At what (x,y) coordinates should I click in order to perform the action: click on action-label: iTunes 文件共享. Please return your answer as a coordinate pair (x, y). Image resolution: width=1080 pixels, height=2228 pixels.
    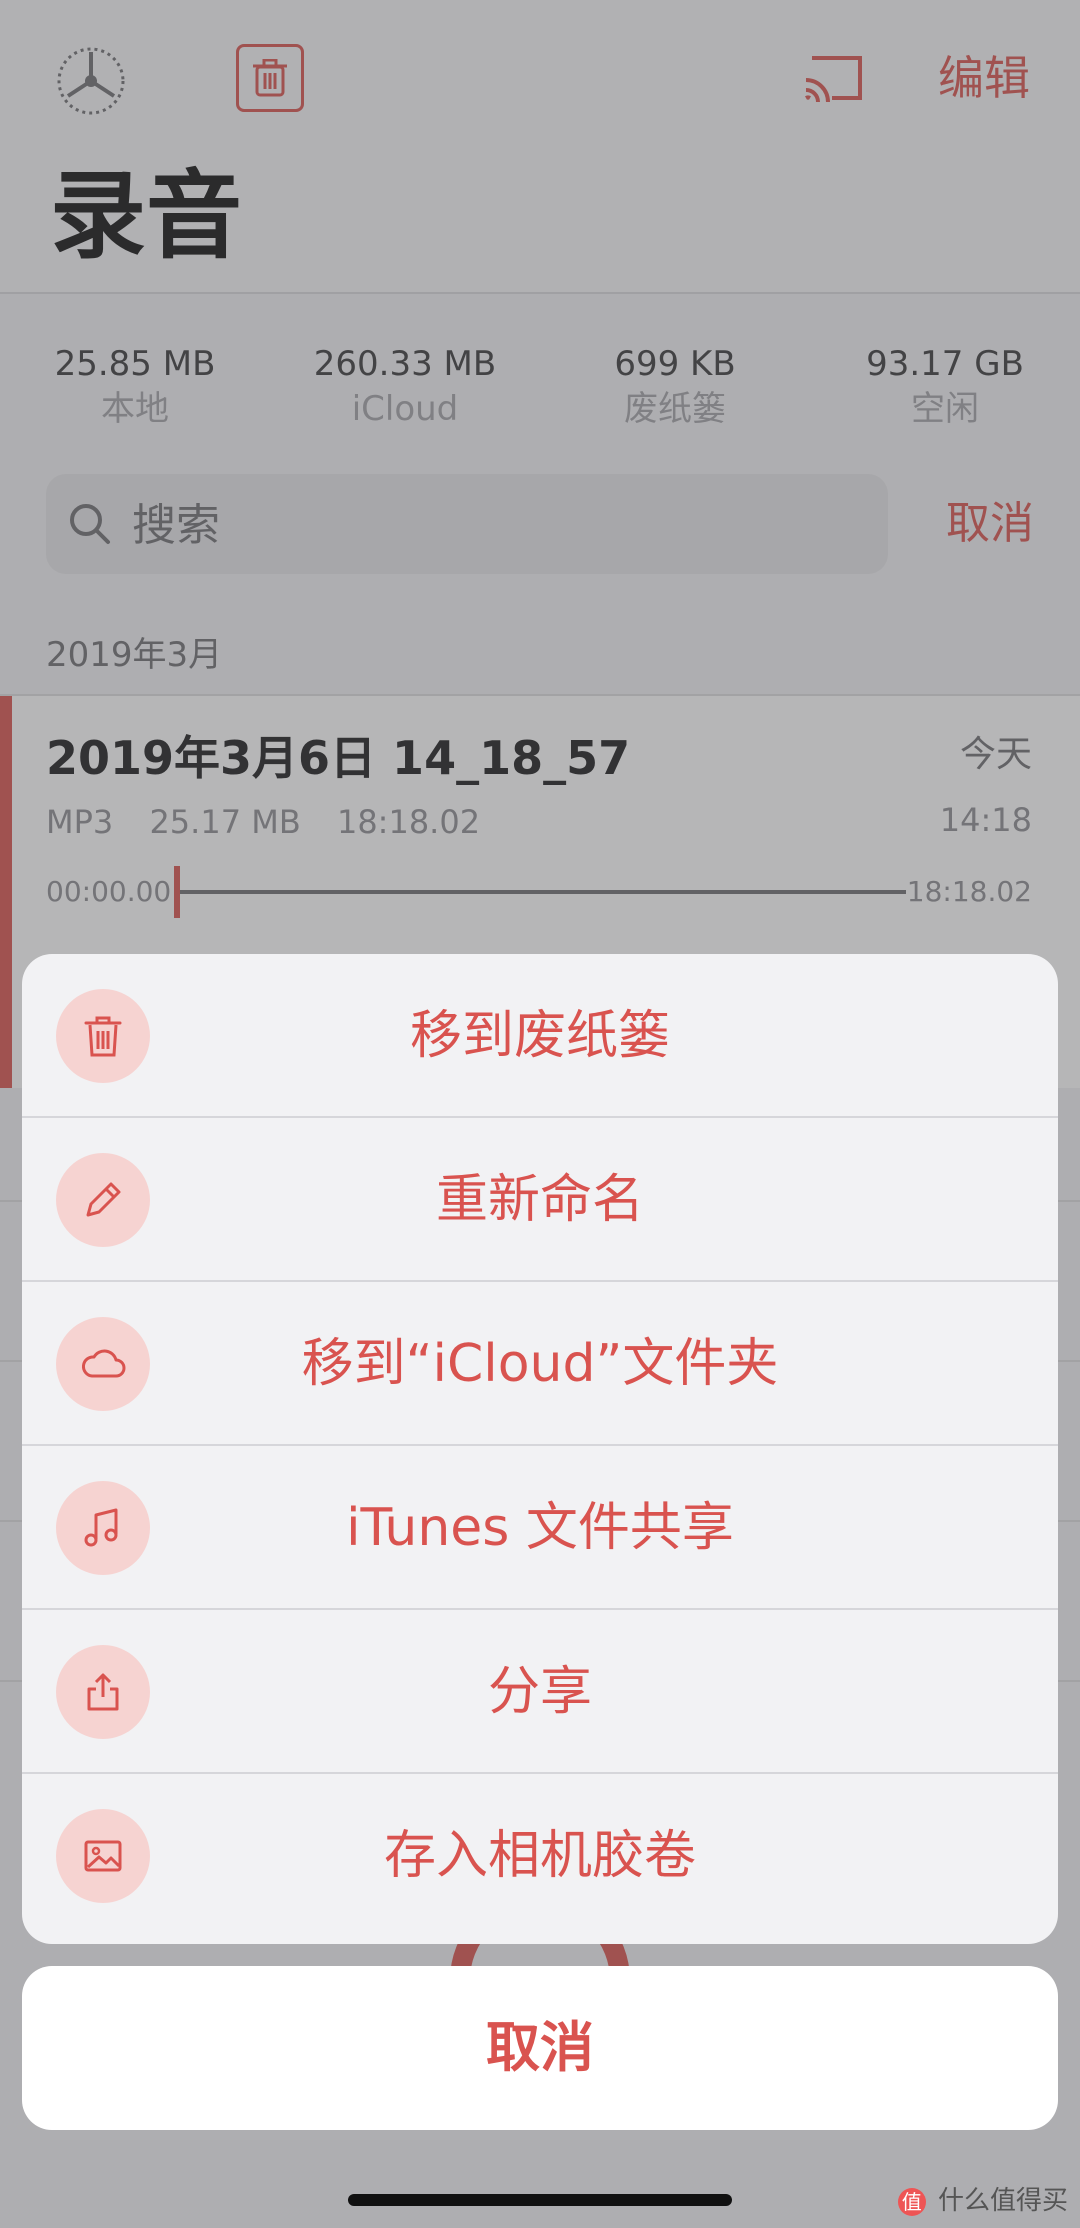
    Looking at the image, I should click on (540, 1528).